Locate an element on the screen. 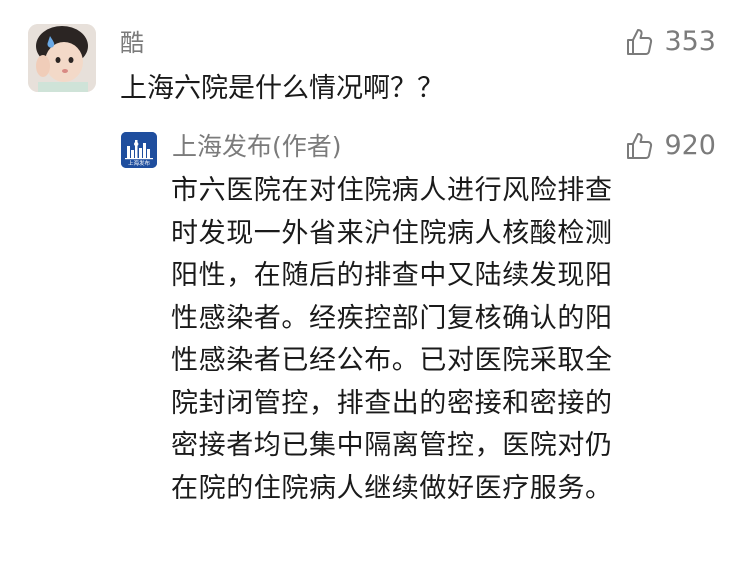 The height and width of the screenshot is (569, 750). reply-author-name: 上海发布(作者) is located at coordinates (257, 147).